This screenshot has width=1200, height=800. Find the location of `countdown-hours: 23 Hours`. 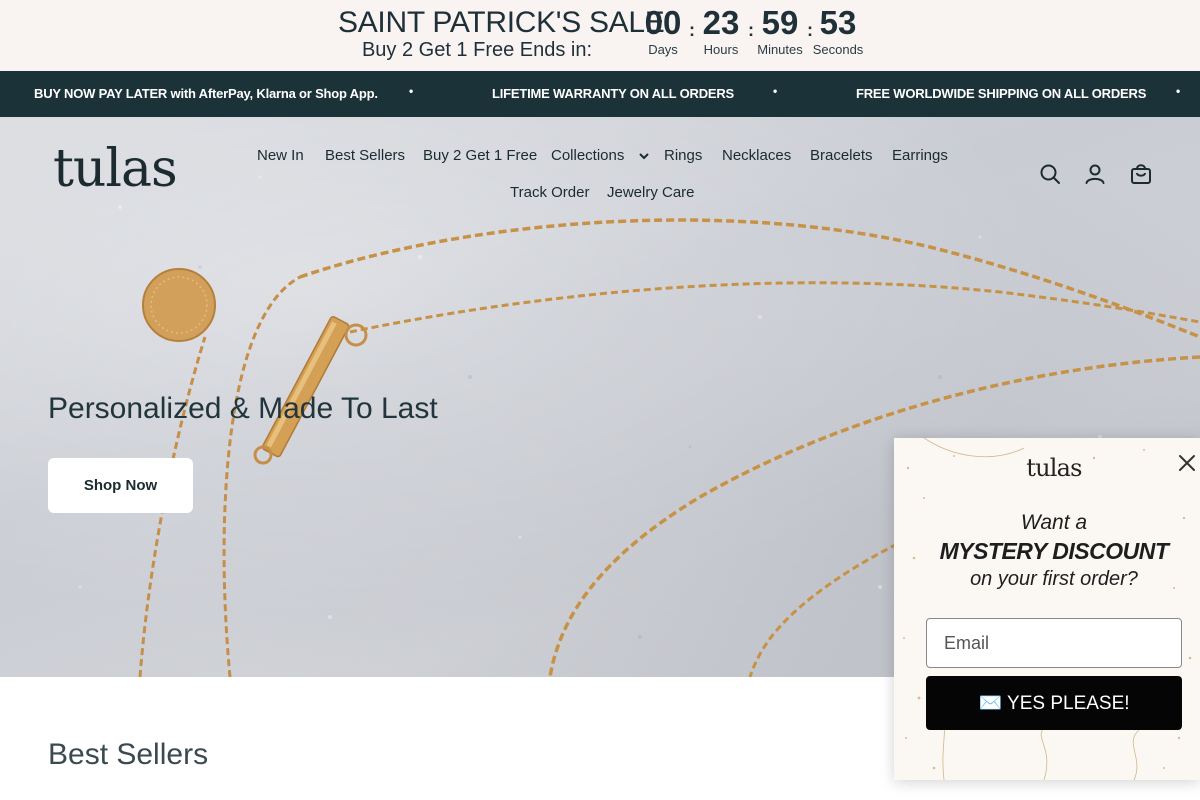

countdown-hours: 23 Hours is located at coordinates (721, 30).